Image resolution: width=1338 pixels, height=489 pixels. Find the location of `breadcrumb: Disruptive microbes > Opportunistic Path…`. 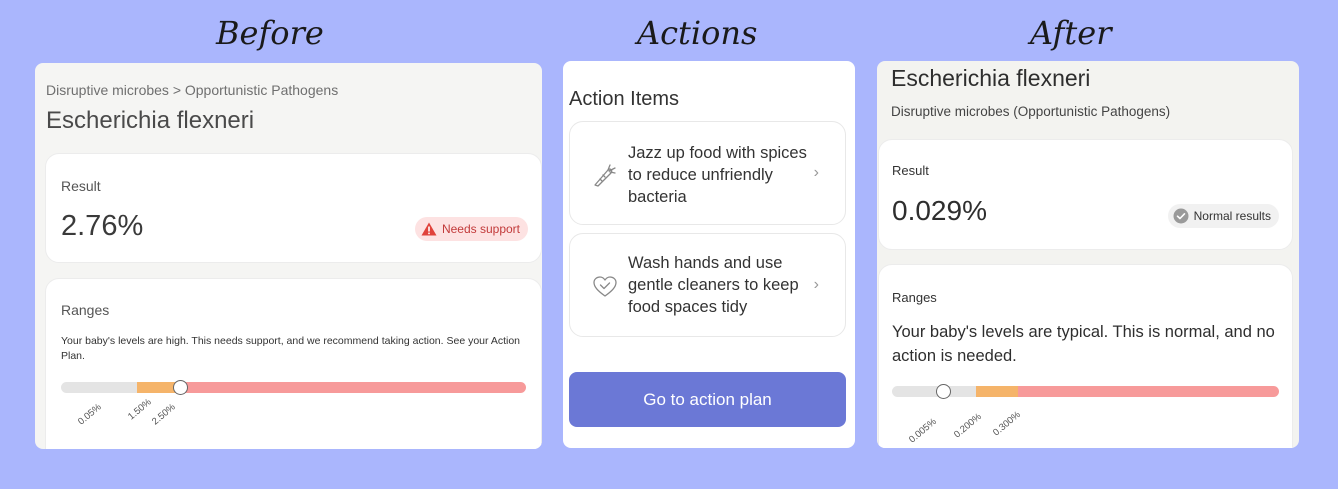

breadcrumb: Disruptive microbes > Opportunistic Path… is located at coordinates (192, 90).